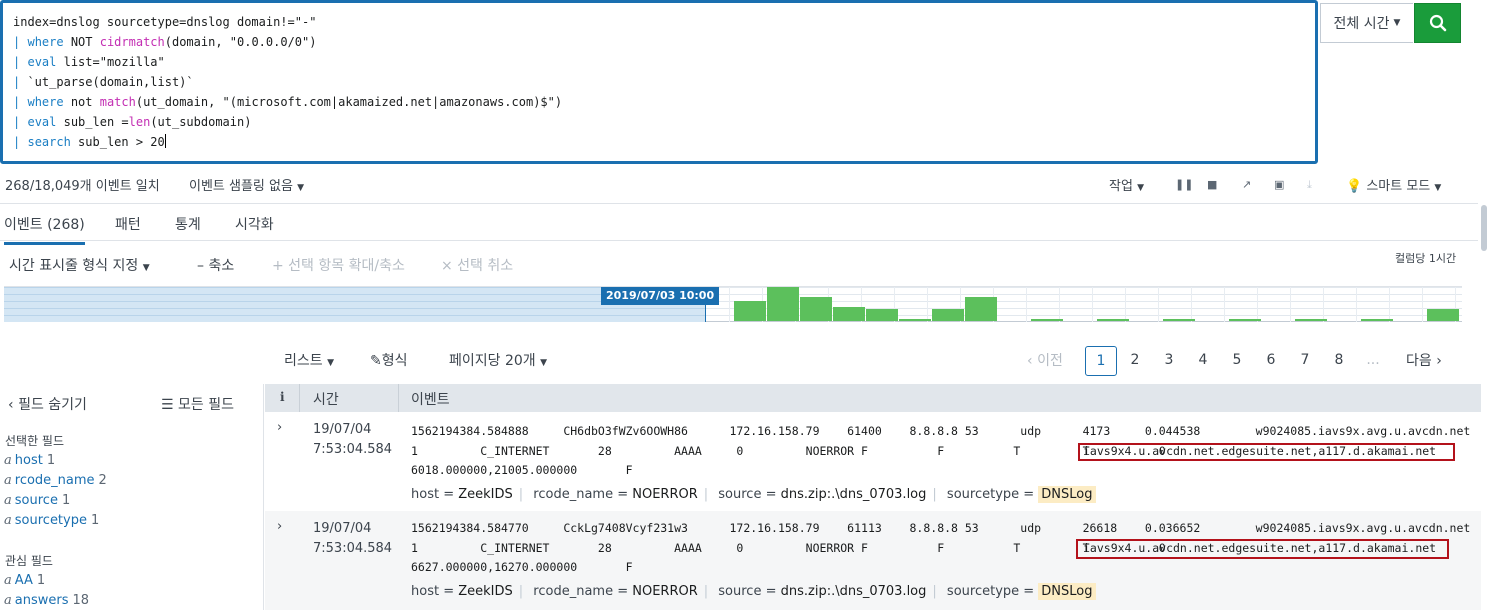 The height and width of the screenshot is (610, 1487). What do you see at coordinates (1424, 360) in the screenshot?
I see `next-page-button: 다음 ›` at bounding box center [1424, 360].